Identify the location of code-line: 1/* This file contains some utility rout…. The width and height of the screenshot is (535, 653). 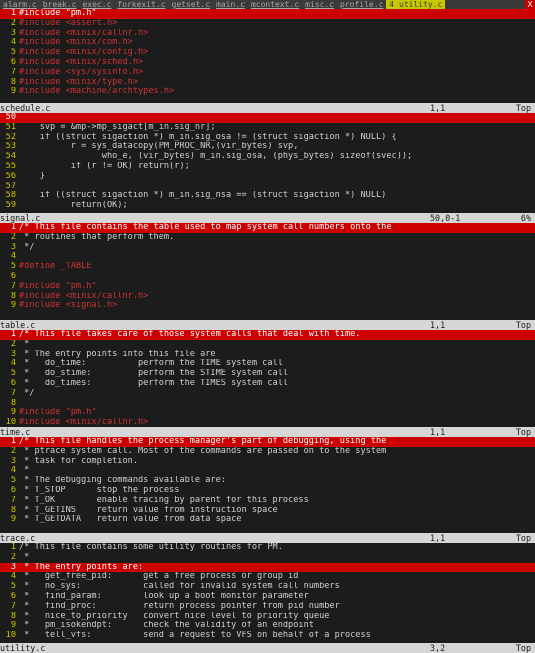
(267, 548).